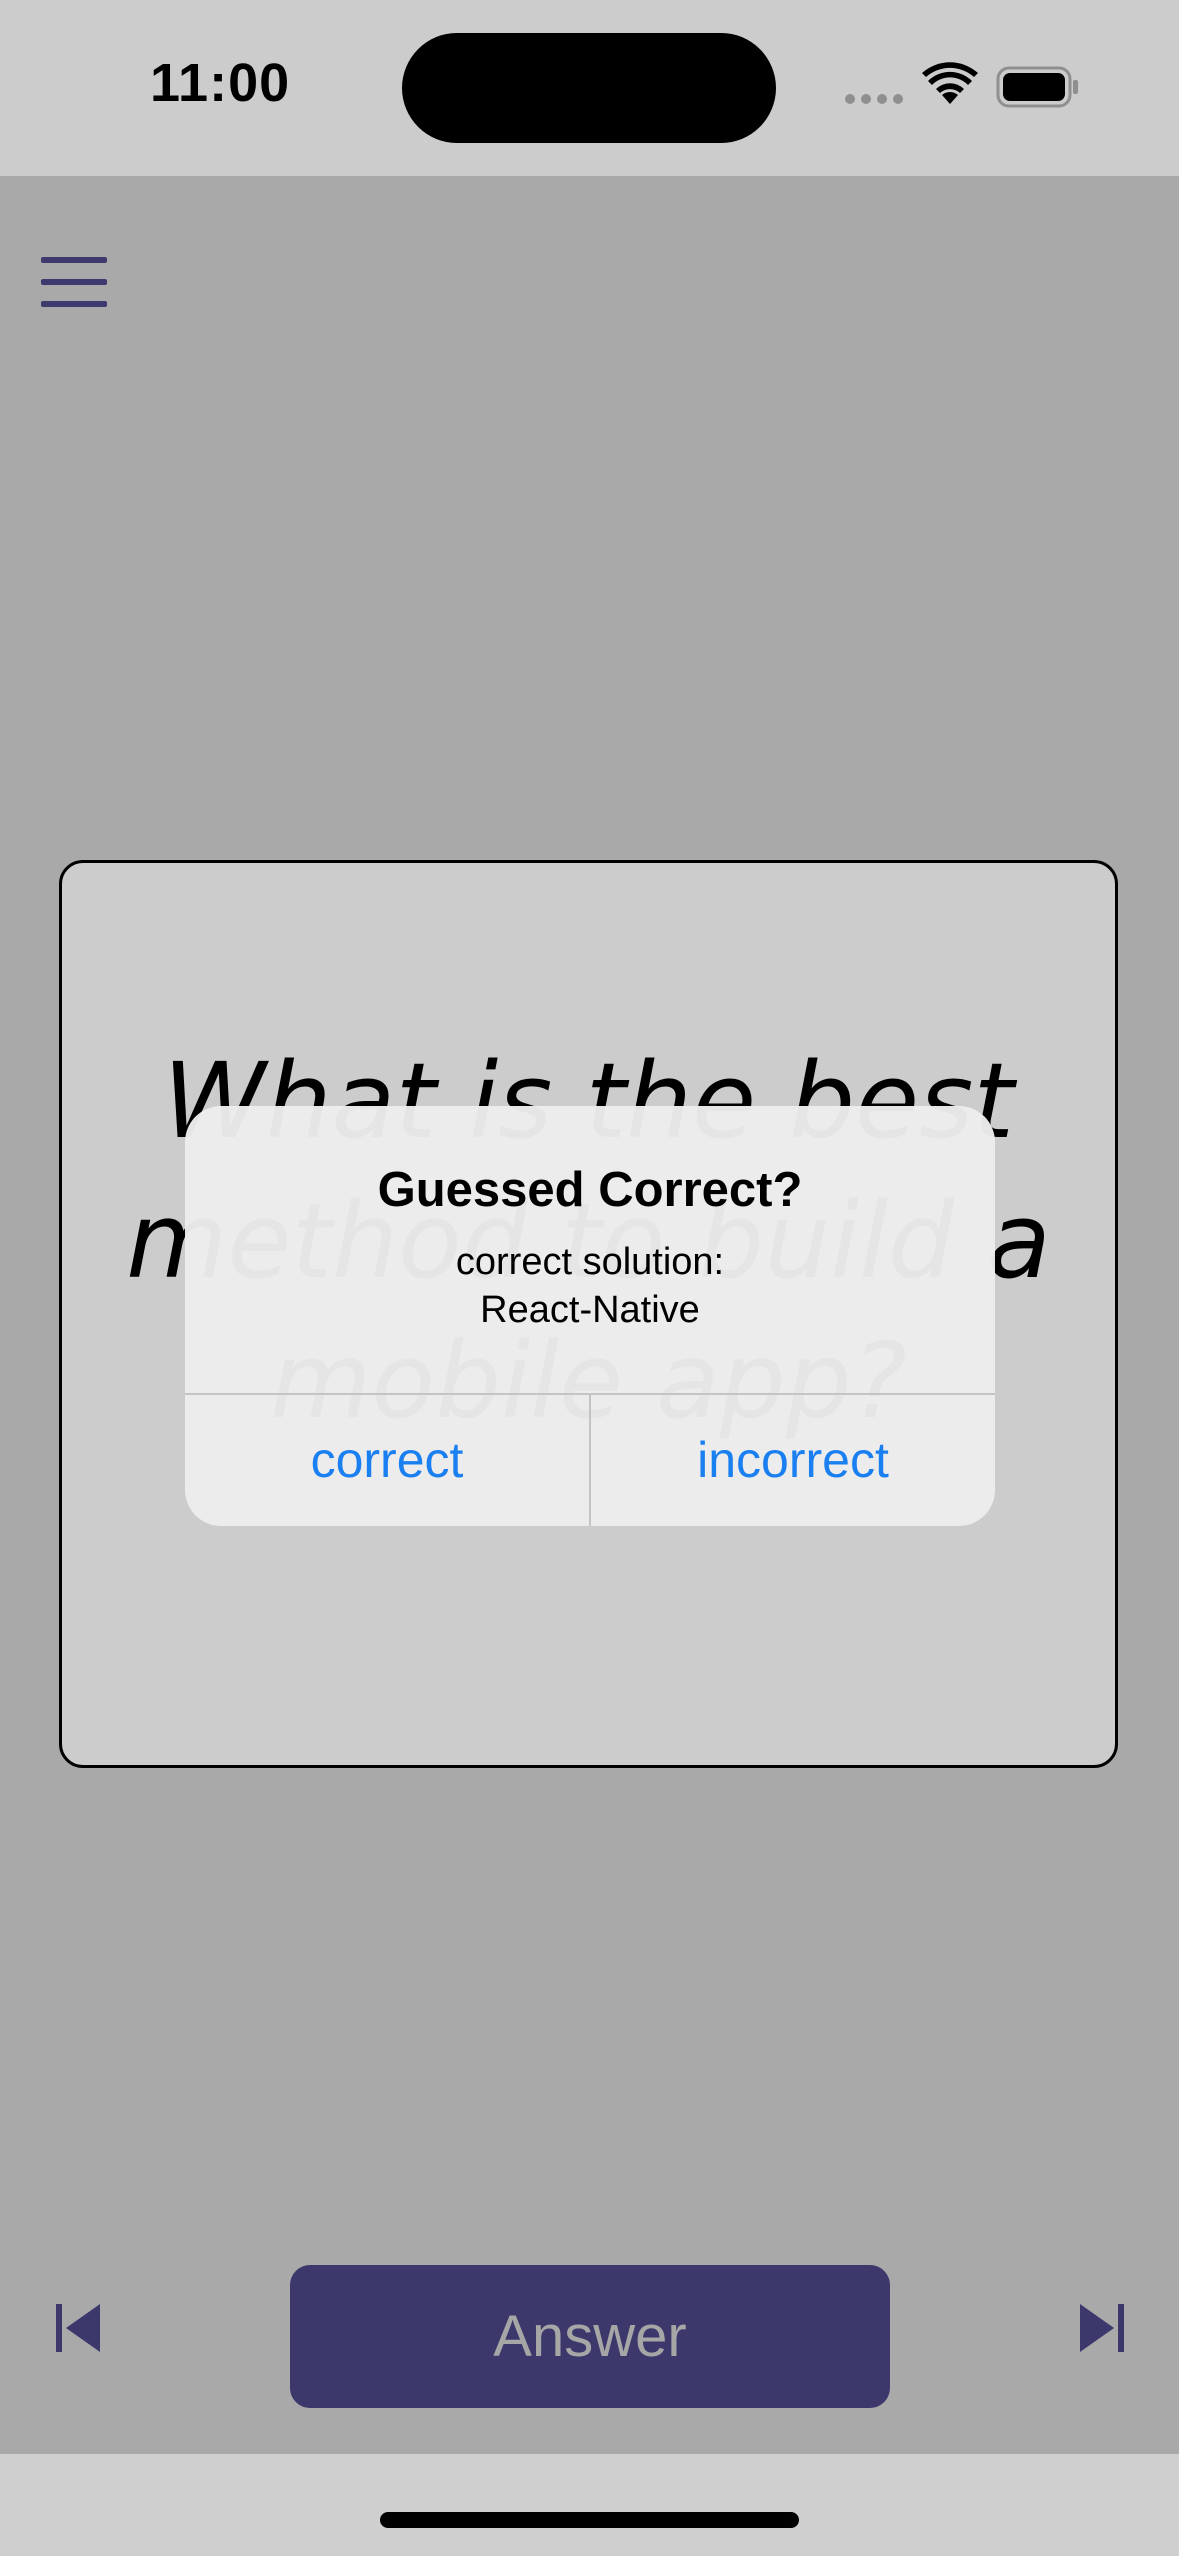 This screenshot has width=1179, height=2556. Describe the element at coordinates (1037, 87) in the screenshot. I see `battery-icon` at that location.